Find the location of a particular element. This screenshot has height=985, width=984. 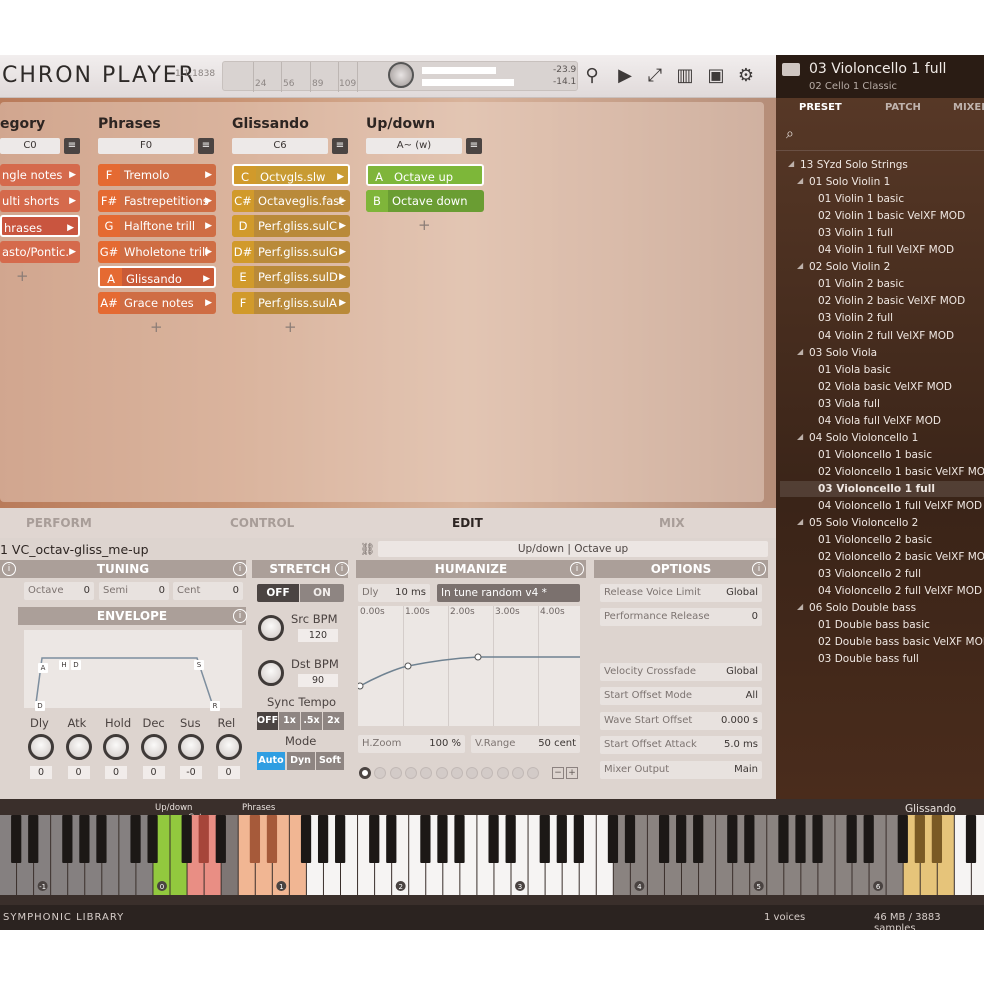

mode-option: Auto is located at coordinates (271, 761).